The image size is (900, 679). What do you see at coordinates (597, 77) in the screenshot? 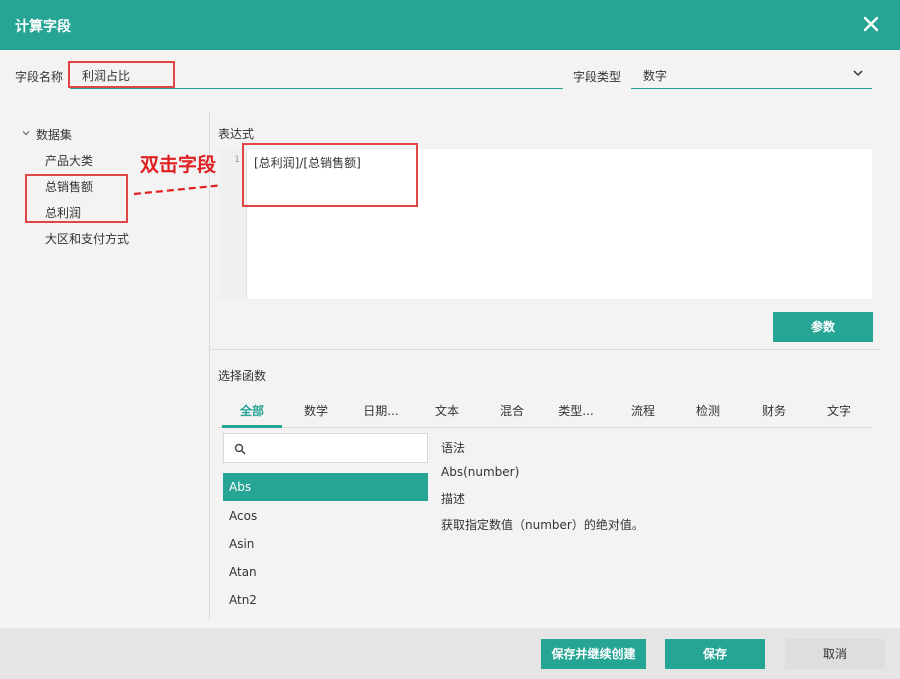
I see `field-type-label: 字段类型` at bounding box center [597, 77].